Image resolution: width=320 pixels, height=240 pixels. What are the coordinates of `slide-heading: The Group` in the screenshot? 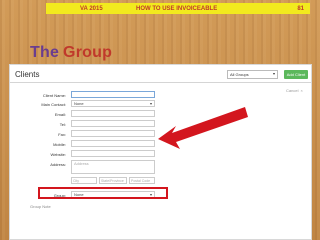 It's located at (71, 53).